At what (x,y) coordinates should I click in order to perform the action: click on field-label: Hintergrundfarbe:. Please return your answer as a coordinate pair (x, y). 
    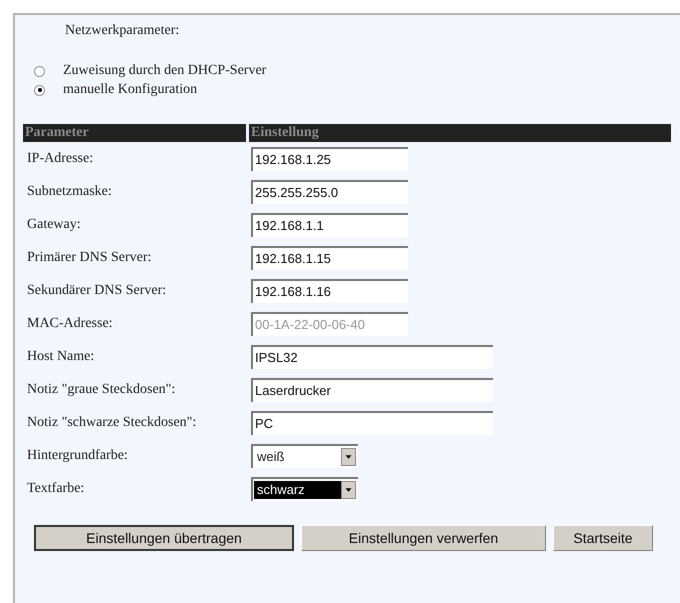
    Looking at the image, I should click on (77, 455).